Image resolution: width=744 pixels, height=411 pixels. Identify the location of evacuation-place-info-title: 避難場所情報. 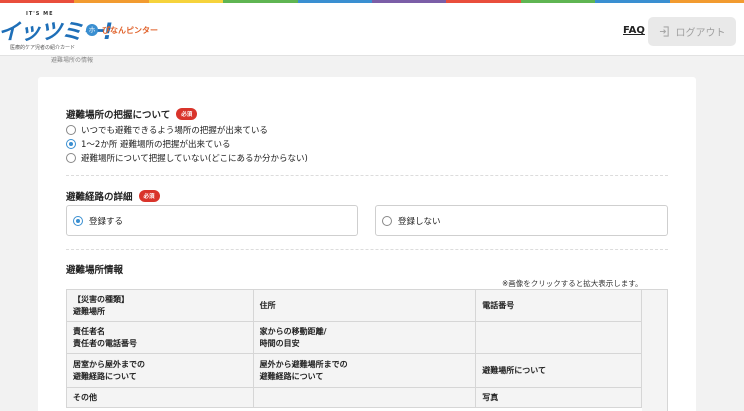
(94, 269).